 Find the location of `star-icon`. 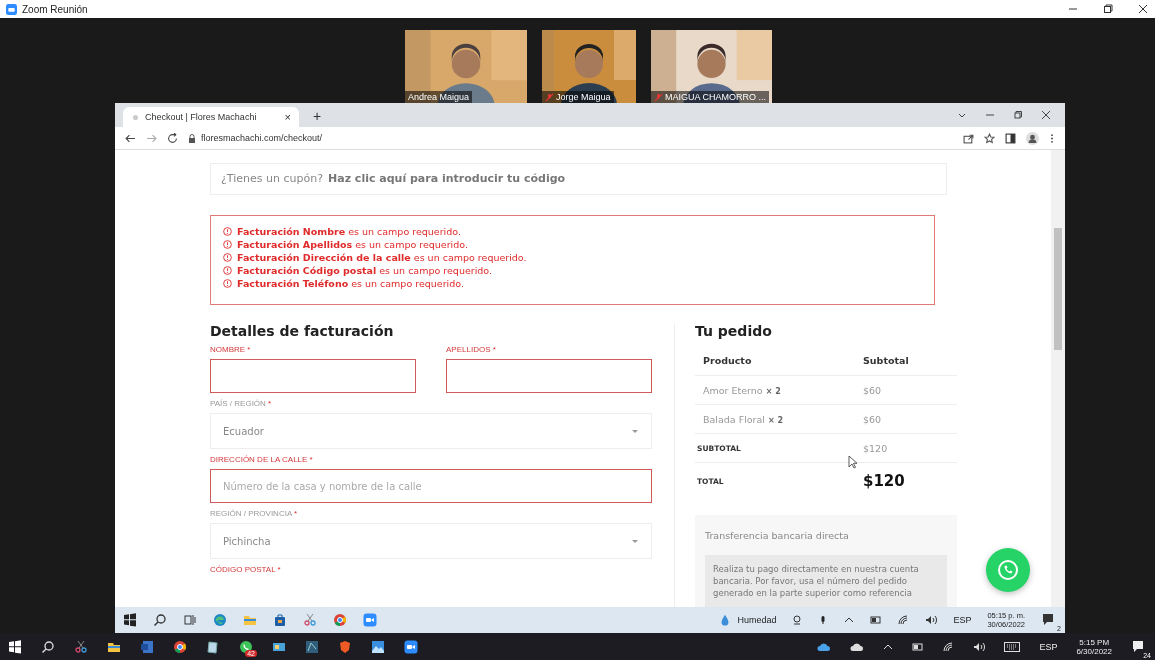

star-icon is located at coordinates (989, 138).